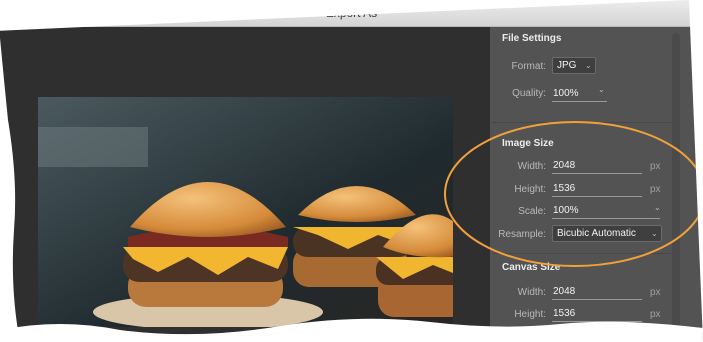  I want to click on quality-underline, so click(579, 101).